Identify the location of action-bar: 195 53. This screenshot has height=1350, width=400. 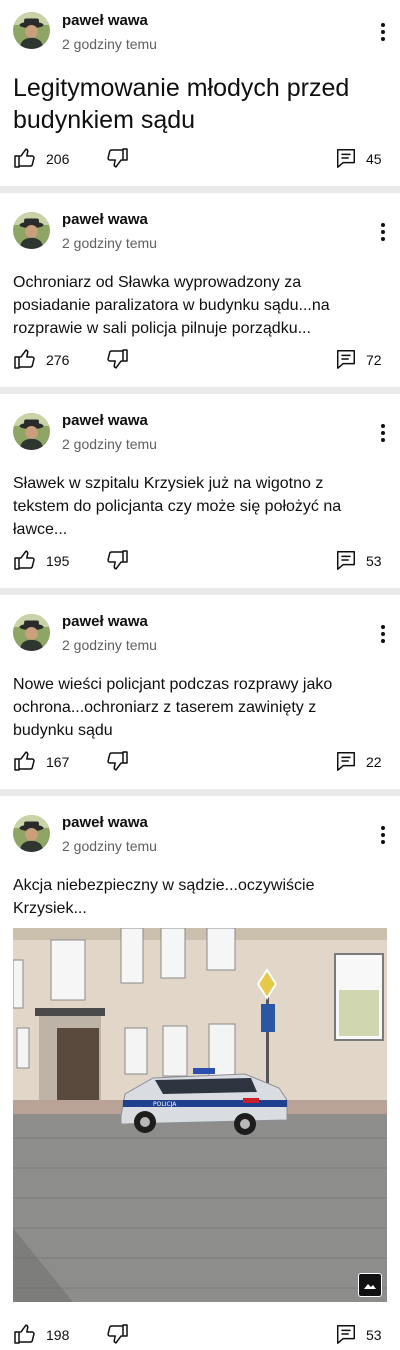
(200, 561).